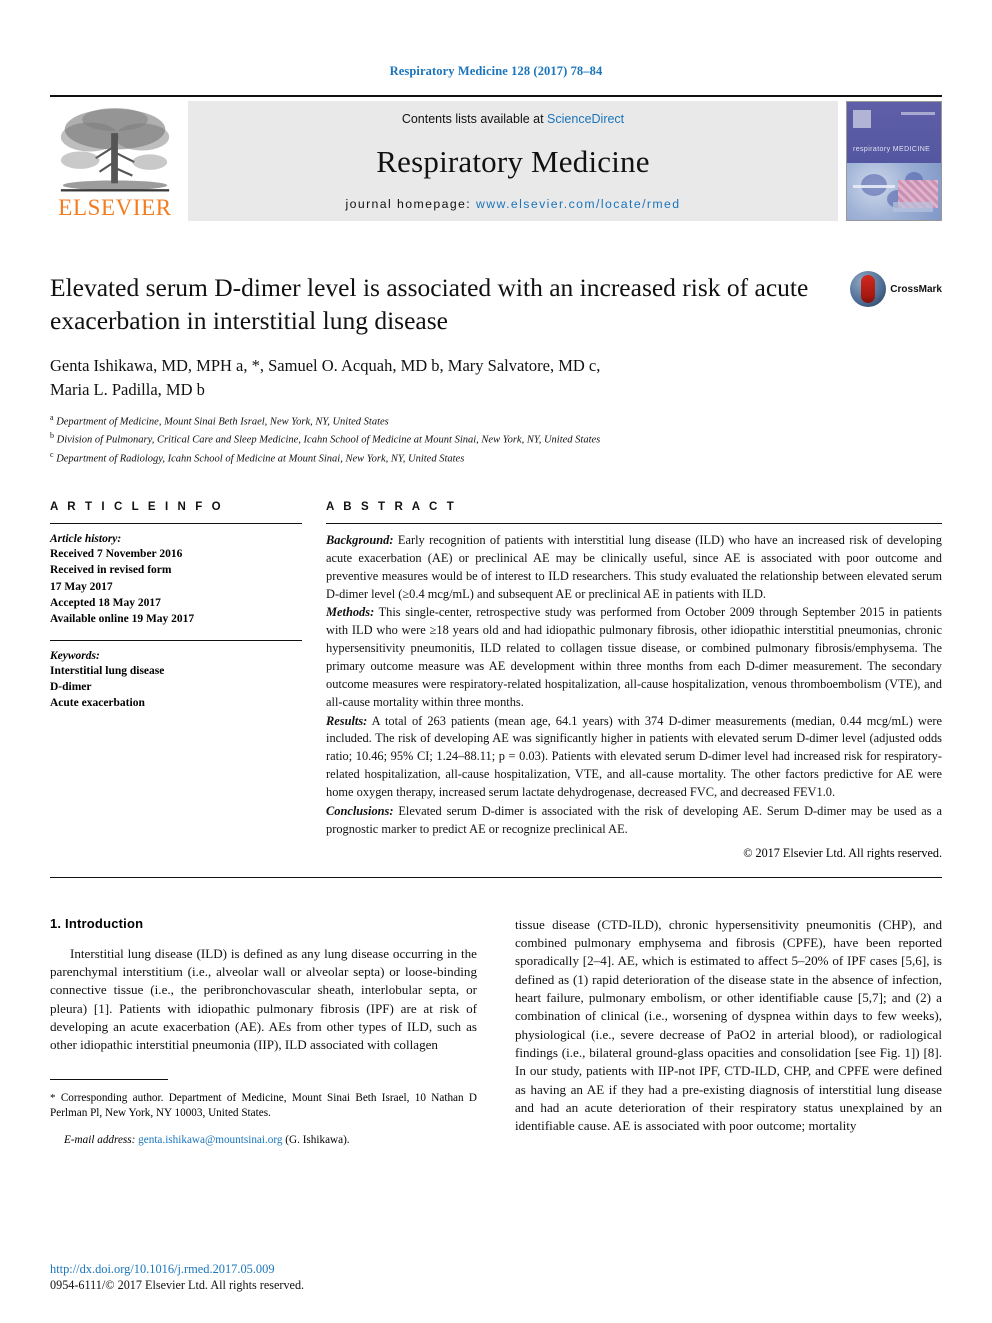  Describe the element at coordinates (347, 720) in the screenshot. I see `abstract-section-label: Results:` at that location.